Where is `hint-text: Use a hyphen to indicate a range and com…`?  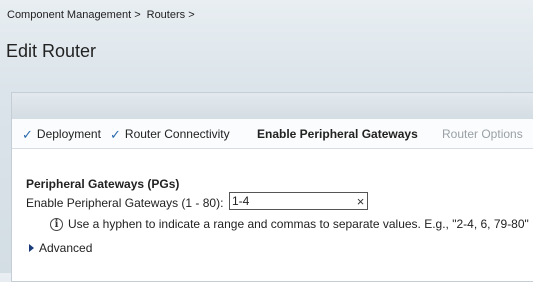 hint-text: Use a hyphen to indicate a range and com… is located at coordinates (298, 224).